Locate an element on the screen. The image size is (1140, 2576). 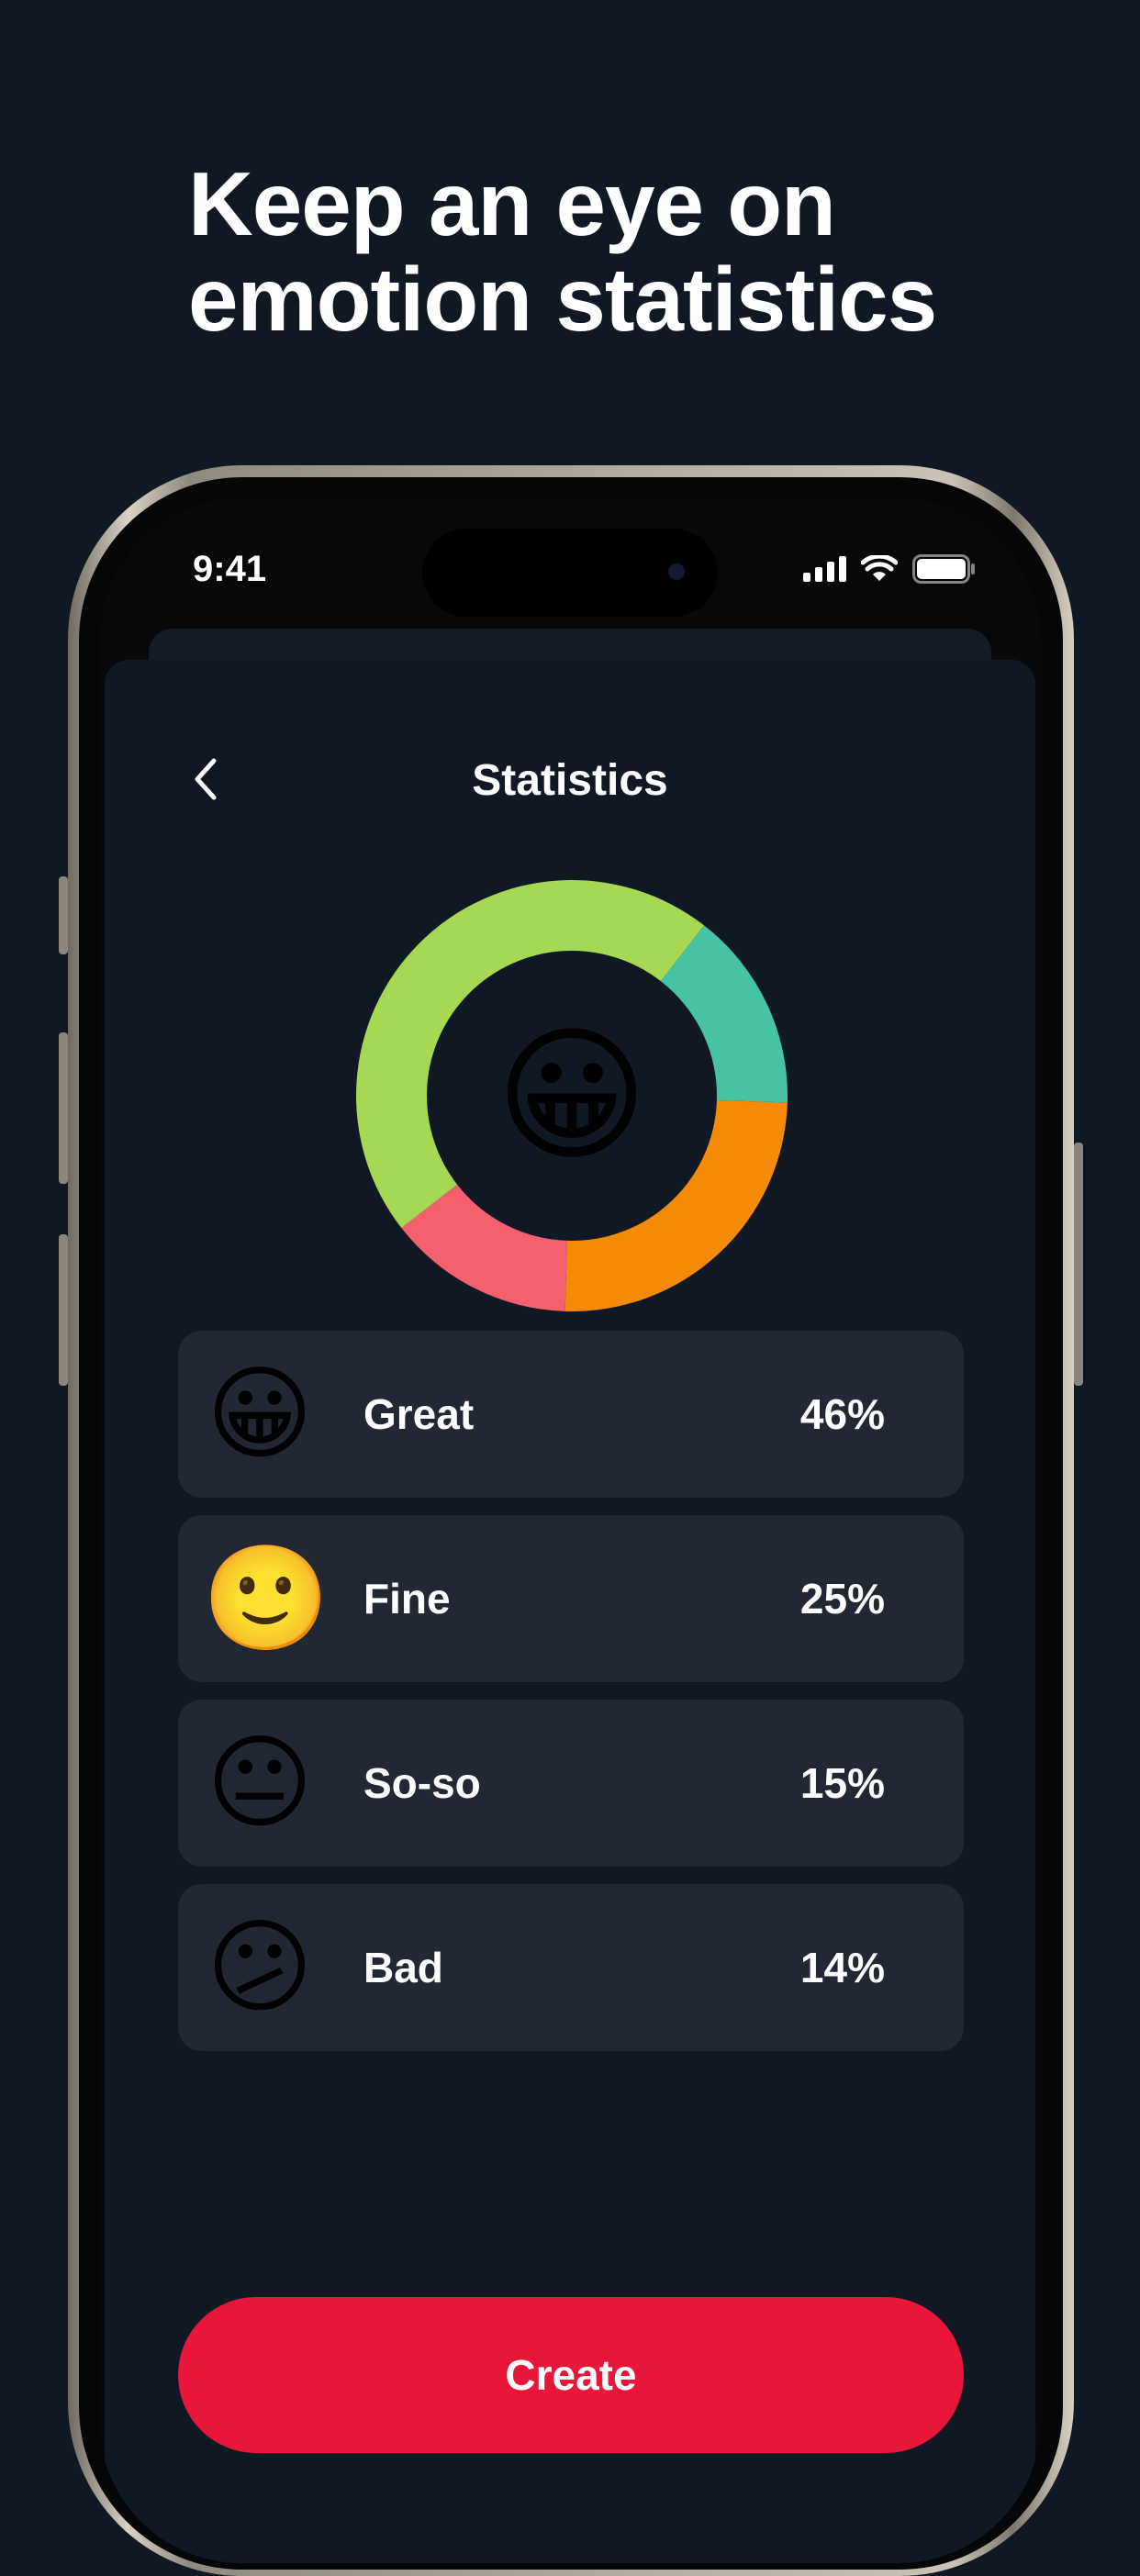
volume-down-button is located at coordinates (63, 1310).